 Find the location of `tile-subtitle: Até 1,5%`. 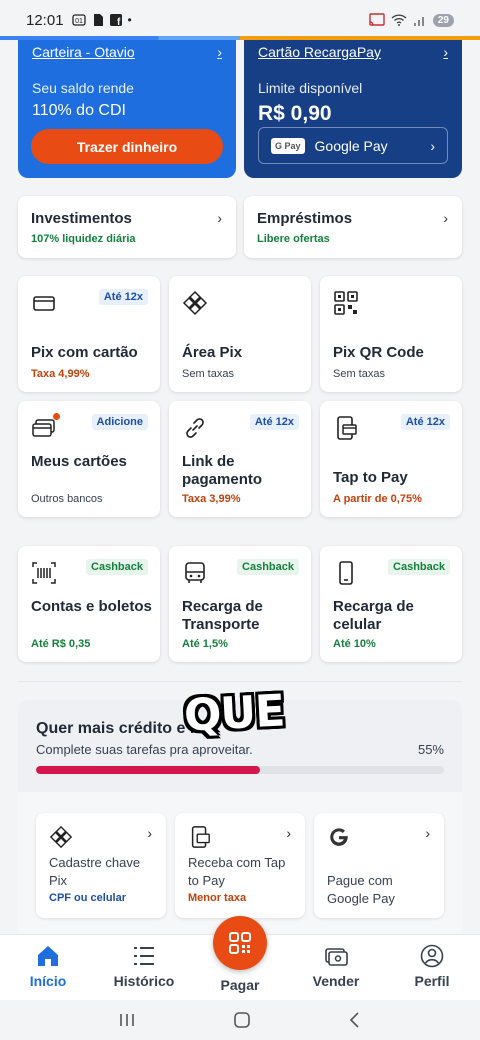

tile-subtitle: Até 1,5% is located at coordinates (205, 644).